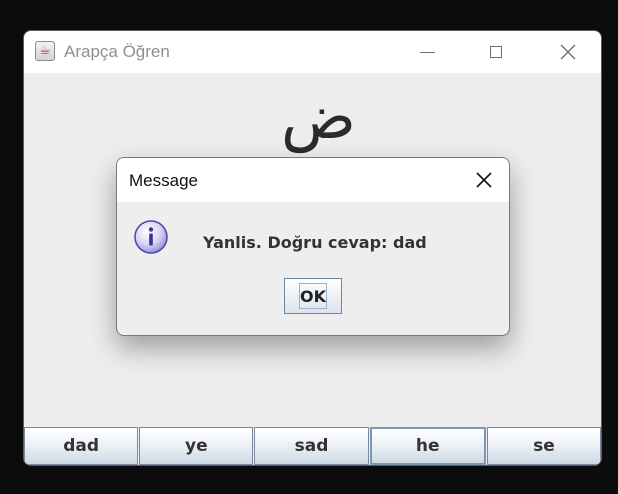 The height and width of the screenshot is (494, 618). I want to click on ok-button-label: OK, so click(313, 296).